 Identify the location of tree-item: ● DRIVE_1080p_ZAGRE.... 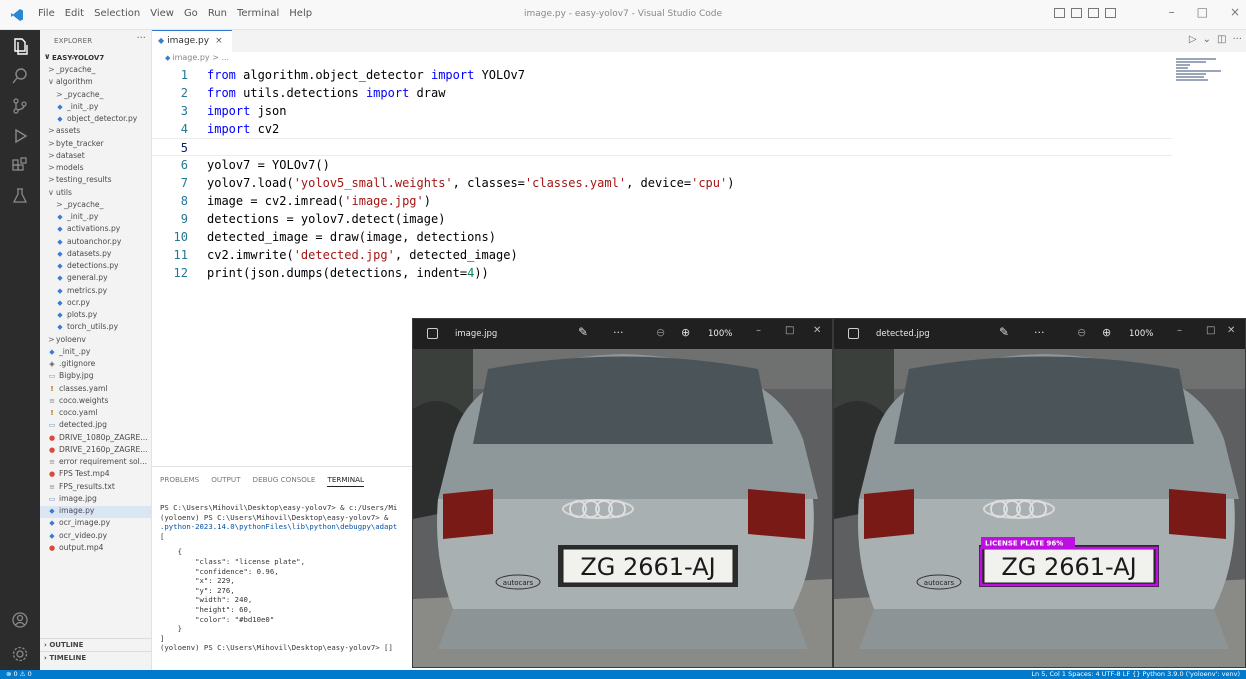
(95, 439).